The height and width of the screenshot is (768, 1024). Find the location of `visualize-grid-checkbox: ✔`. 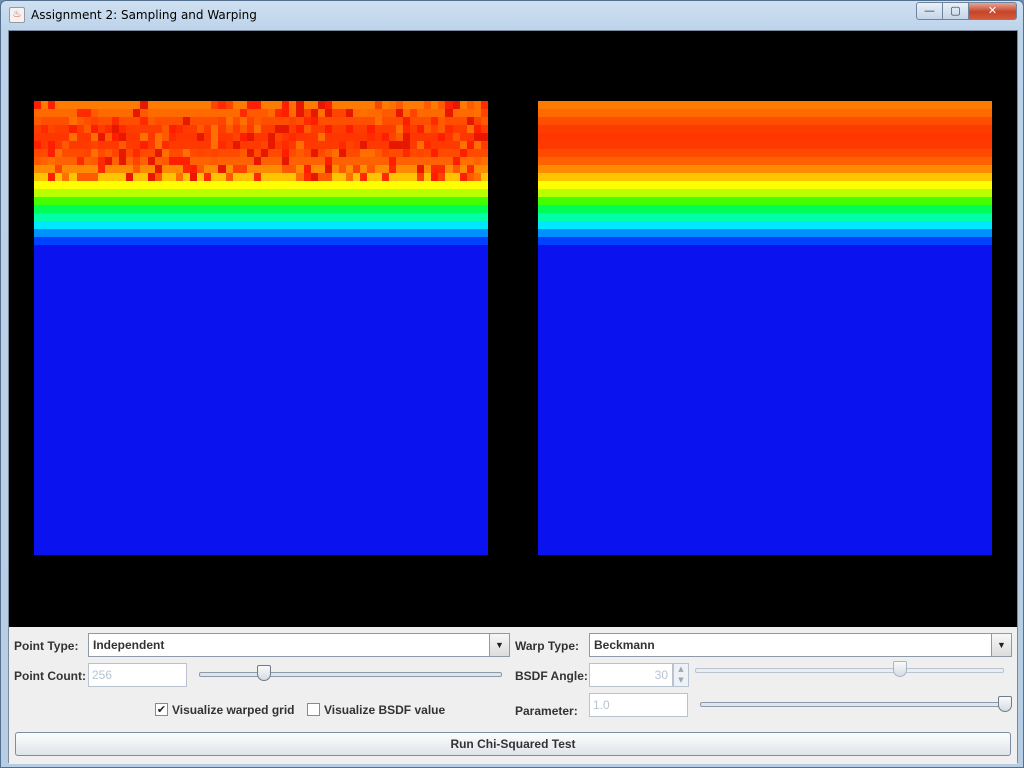

visualize-grid-checkbox: ✔ is located at coordinates (161, 709).